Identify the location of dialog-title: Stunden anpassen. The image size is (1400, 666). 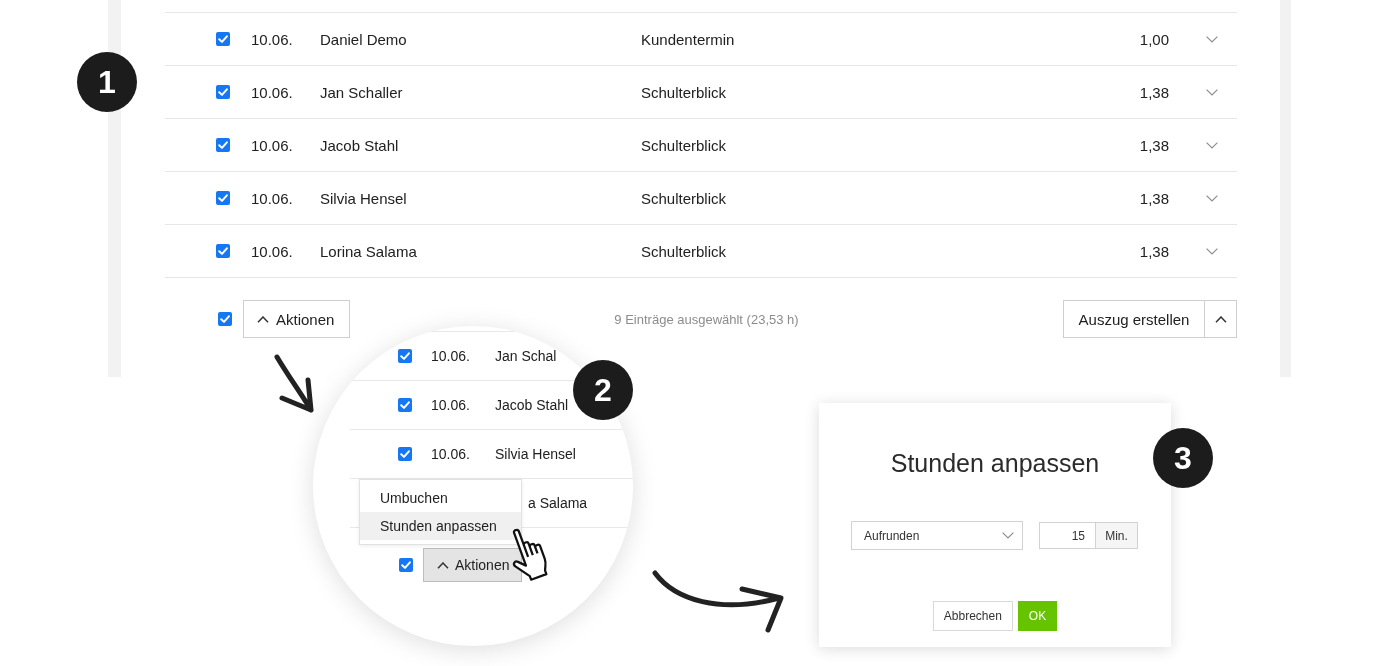
(995, 463).